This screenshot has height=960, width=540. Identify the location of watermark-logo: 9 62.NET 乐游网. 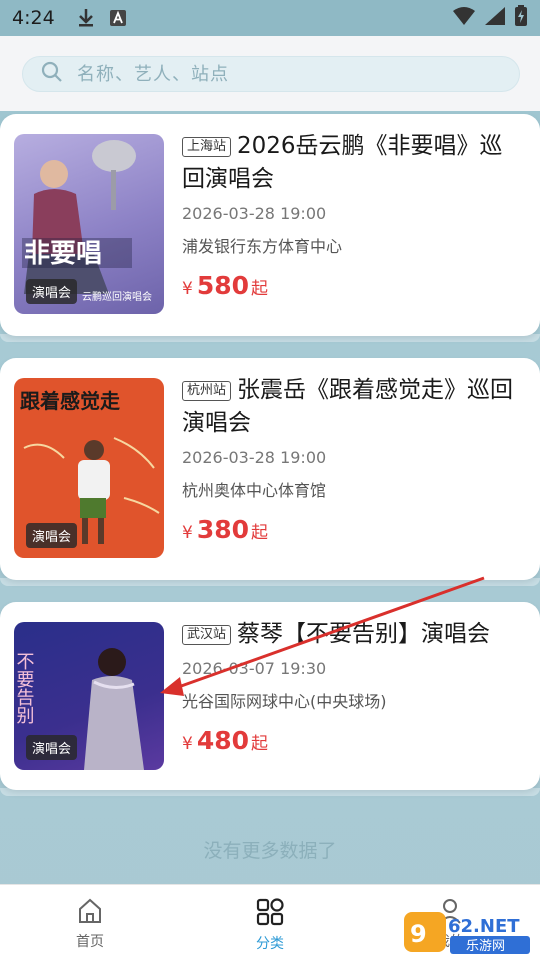
(467, 933).